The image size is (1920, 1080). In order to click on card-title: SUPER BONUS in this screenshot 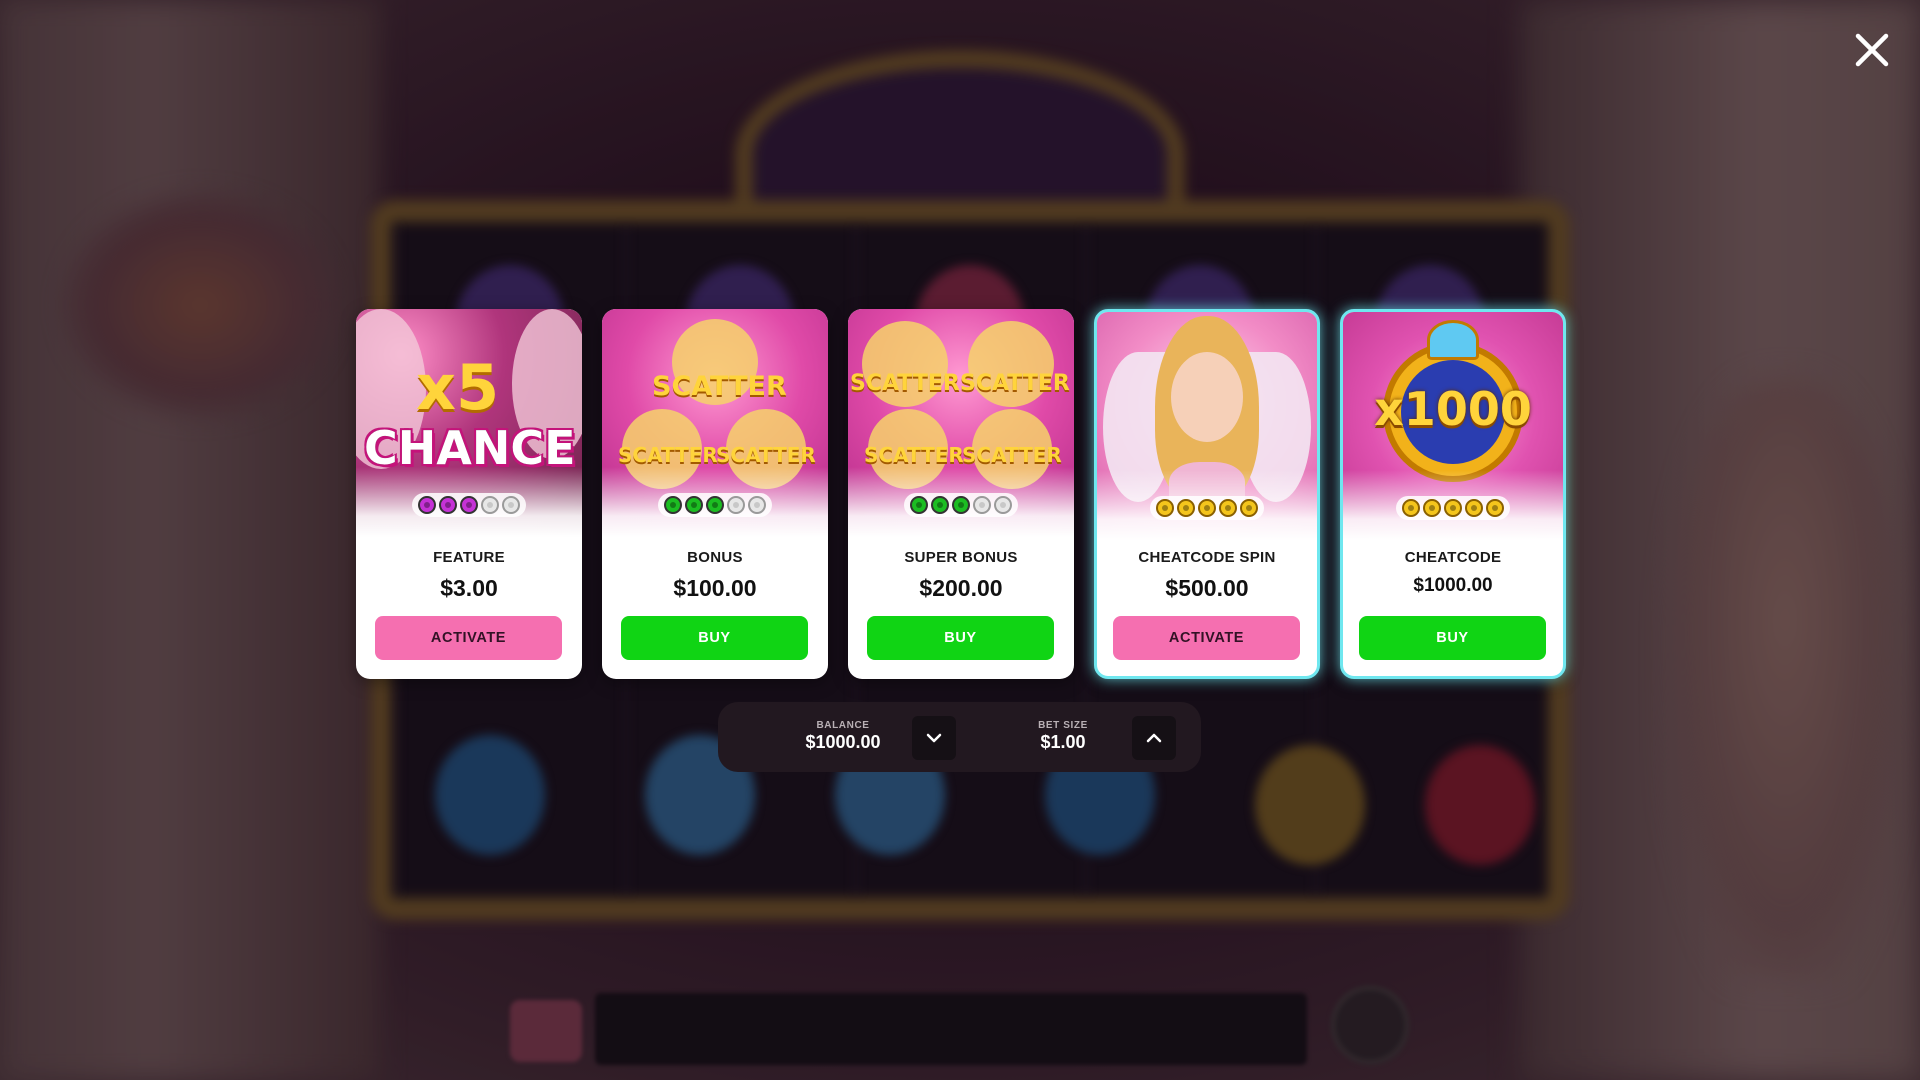, I will do `click(961, 557)`.